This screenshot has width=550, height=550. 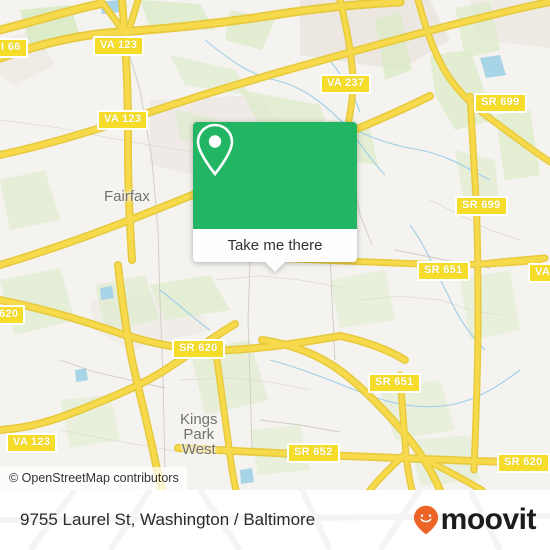 I want to click on popup-tail, so click(x=275, y=266).